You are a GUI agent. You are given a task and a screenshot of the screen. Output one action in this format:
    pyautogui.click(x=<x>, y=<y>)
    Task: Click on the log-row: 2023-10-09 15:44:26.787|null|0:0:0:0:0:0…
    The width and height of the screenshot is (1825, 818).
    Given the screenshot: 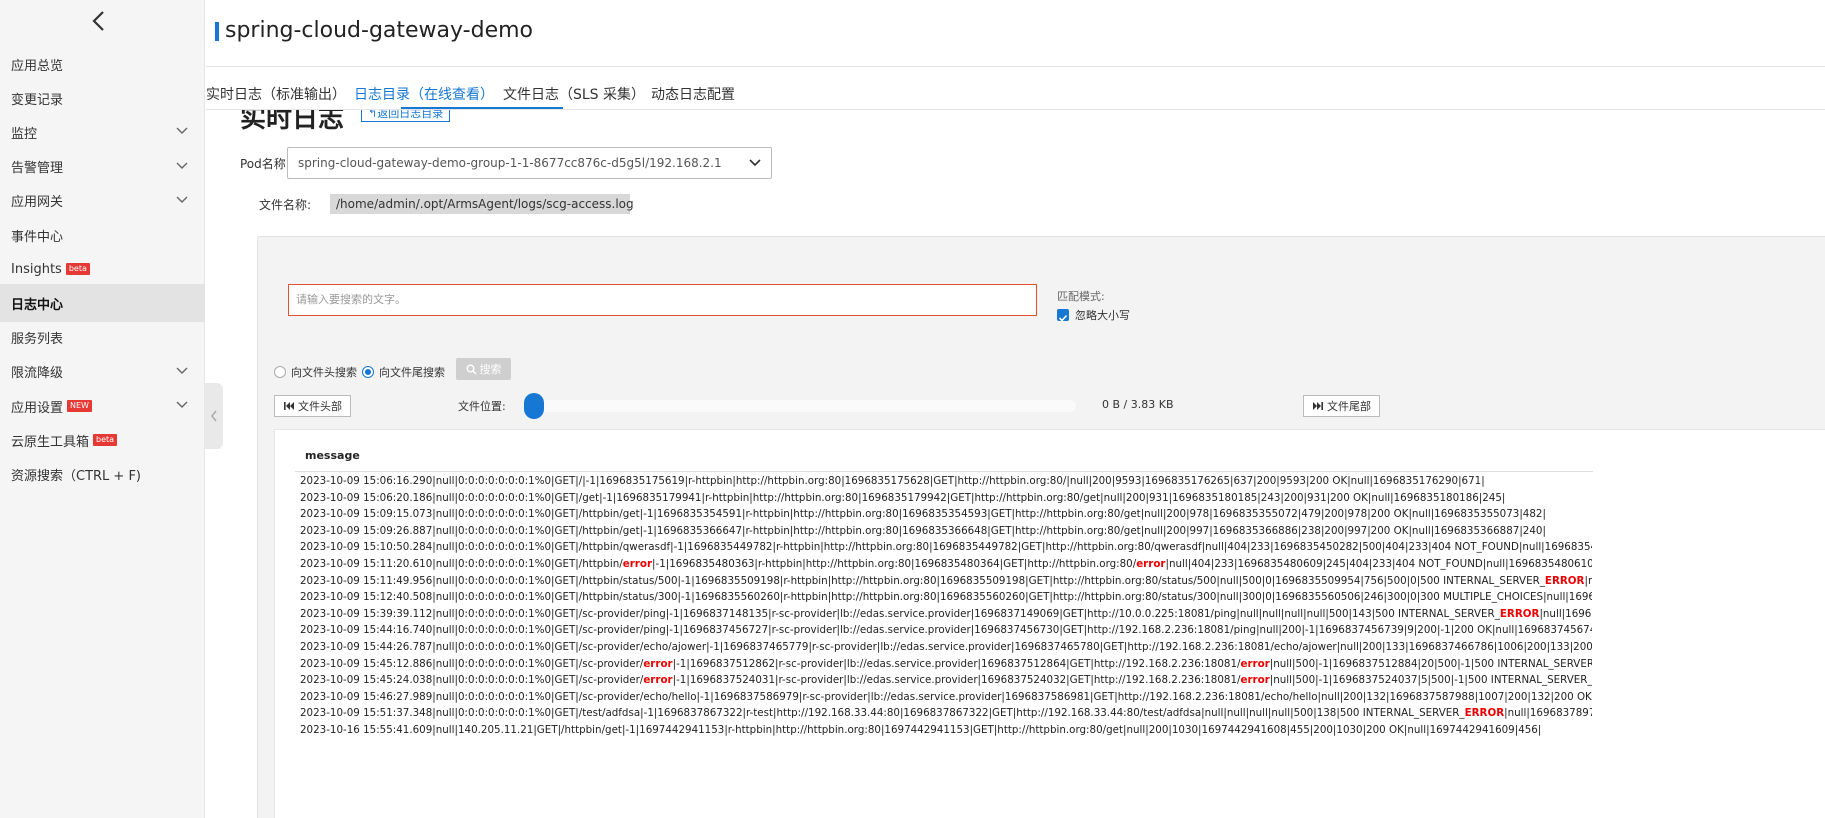 What is the action you would take?
    pyautogui.click(x=946, y=647)
    